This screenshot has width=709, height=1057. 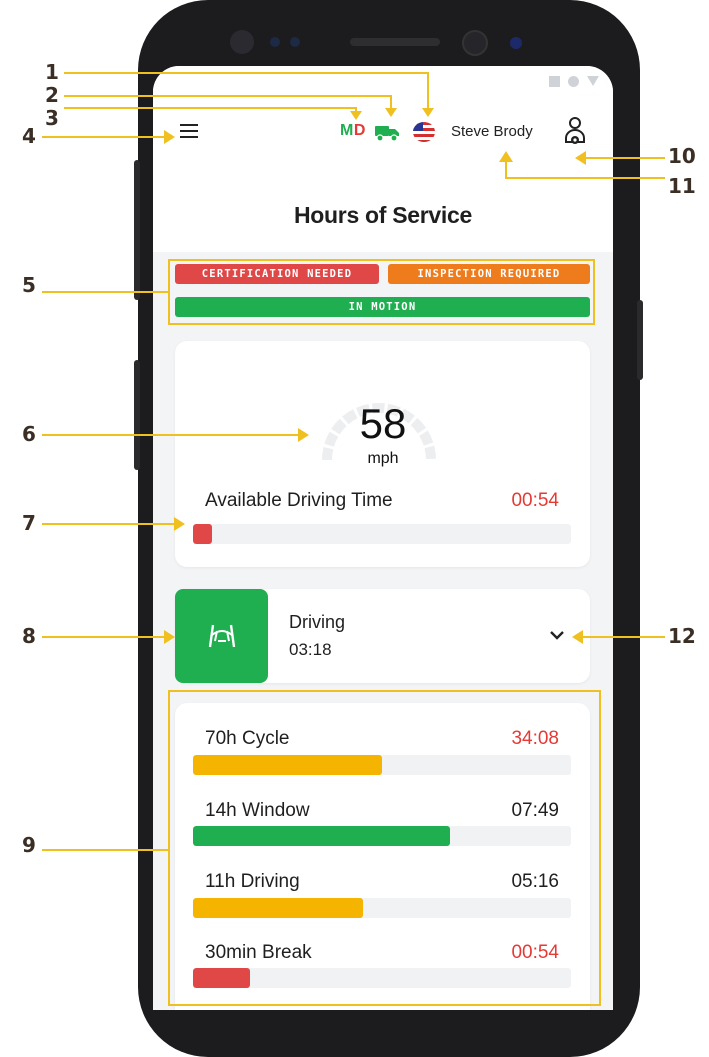 I want to click on jurisdiction-badge: MD, so click(x=353, y=131).